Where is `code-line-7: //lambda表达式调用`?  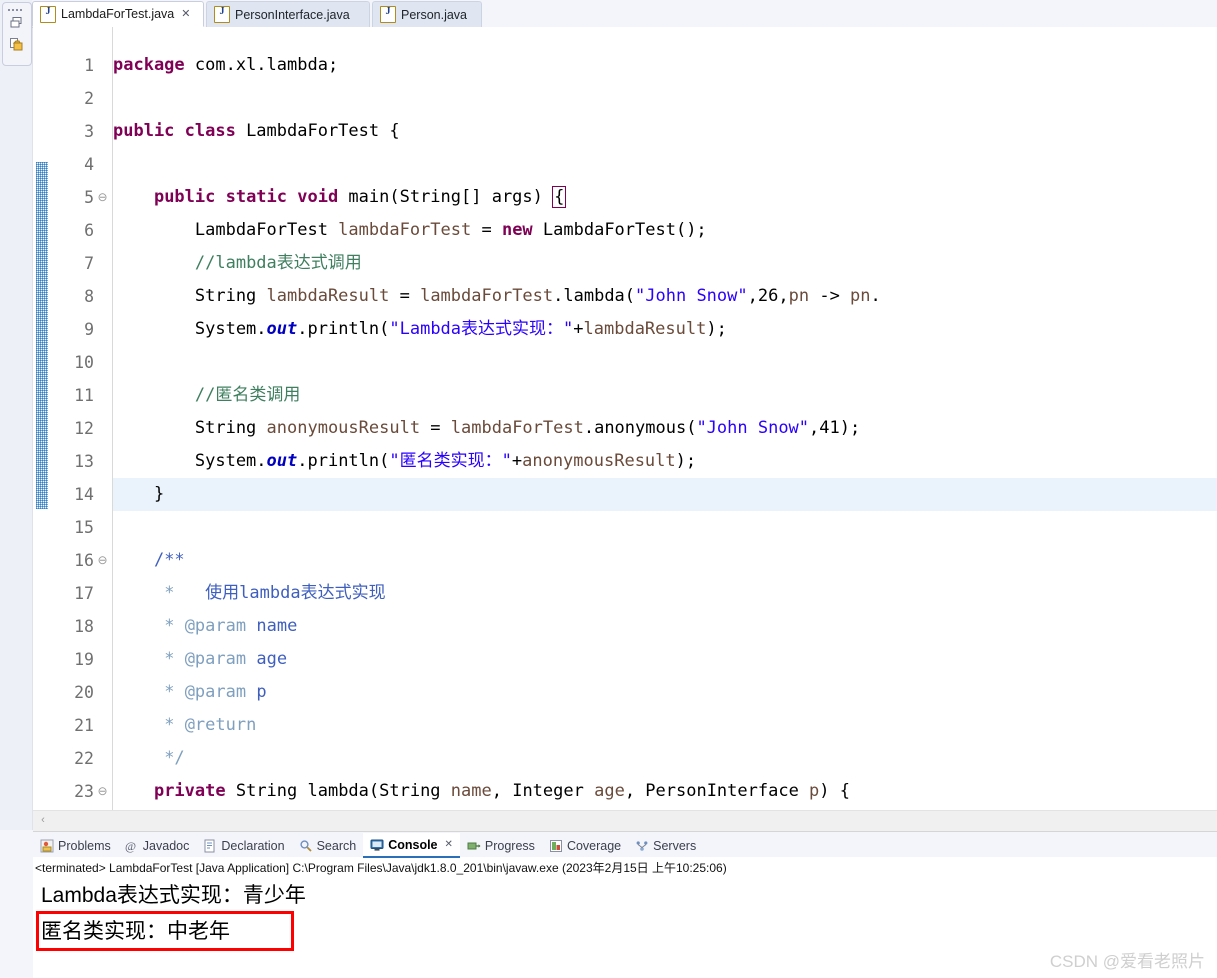 code-line-7: //lambda表达式调用 is located at coordinates (278, 263).